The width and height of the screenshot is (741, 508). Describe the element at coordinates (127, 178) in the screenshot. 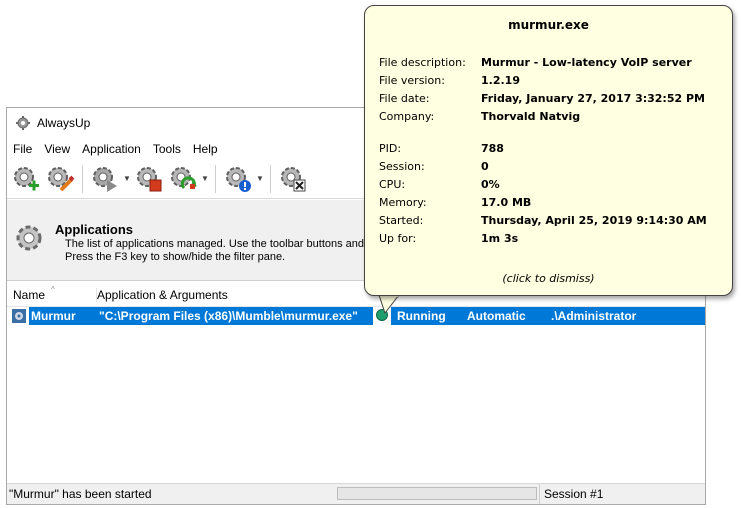

I see `start-dropdown-arrow: ▼` at that location.